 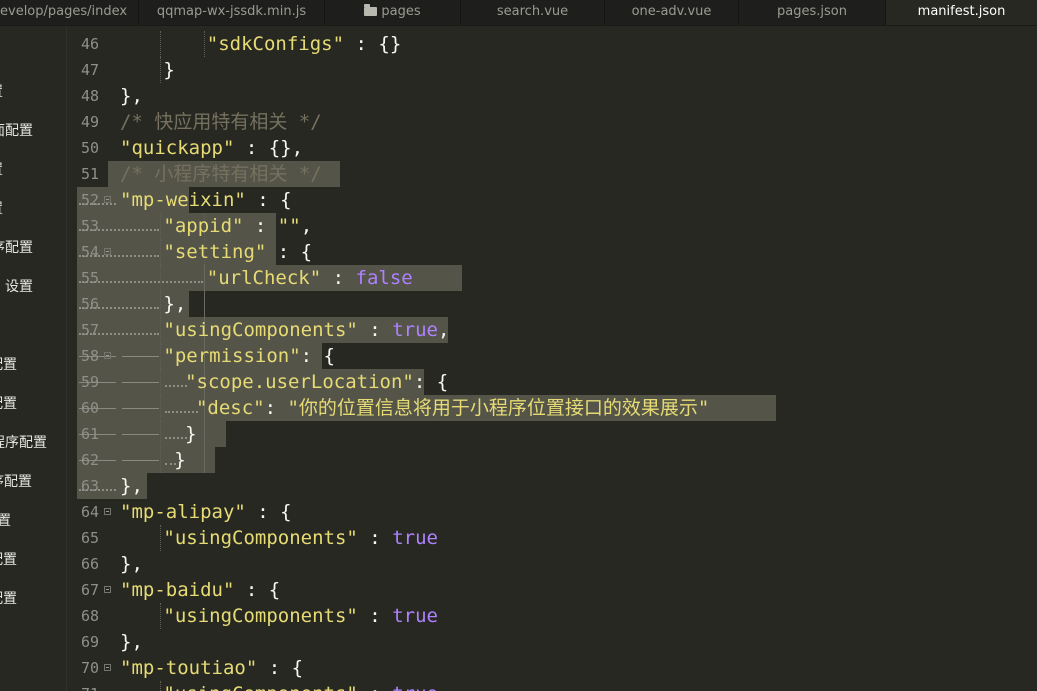 What do you see at coordinates (552, 44) in the screenshot?
I see `code-line: 46 "sdkConfigs" : {}` at bounding box center [552, 44].